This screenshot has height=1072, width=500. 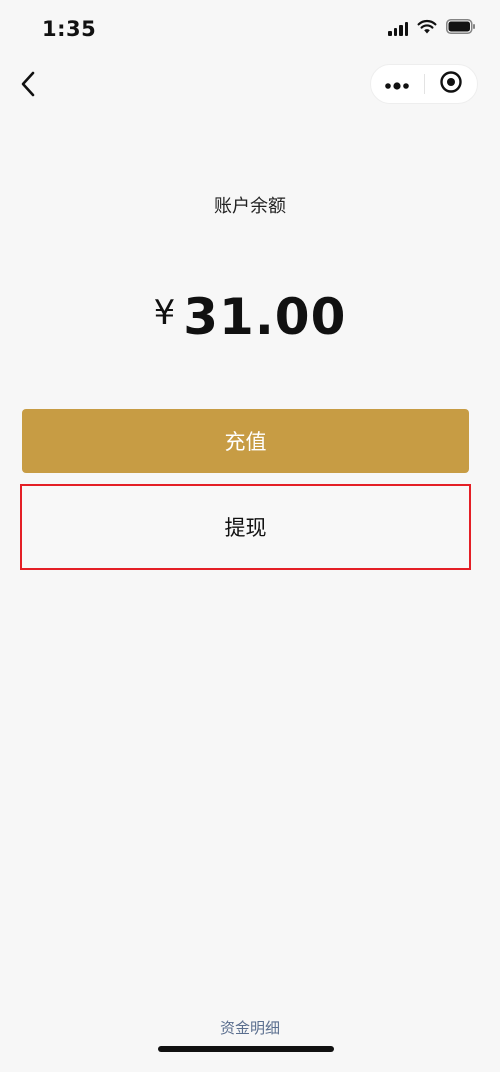 I want to click on currency-symbol: ¥, so click(x=164, y=313).